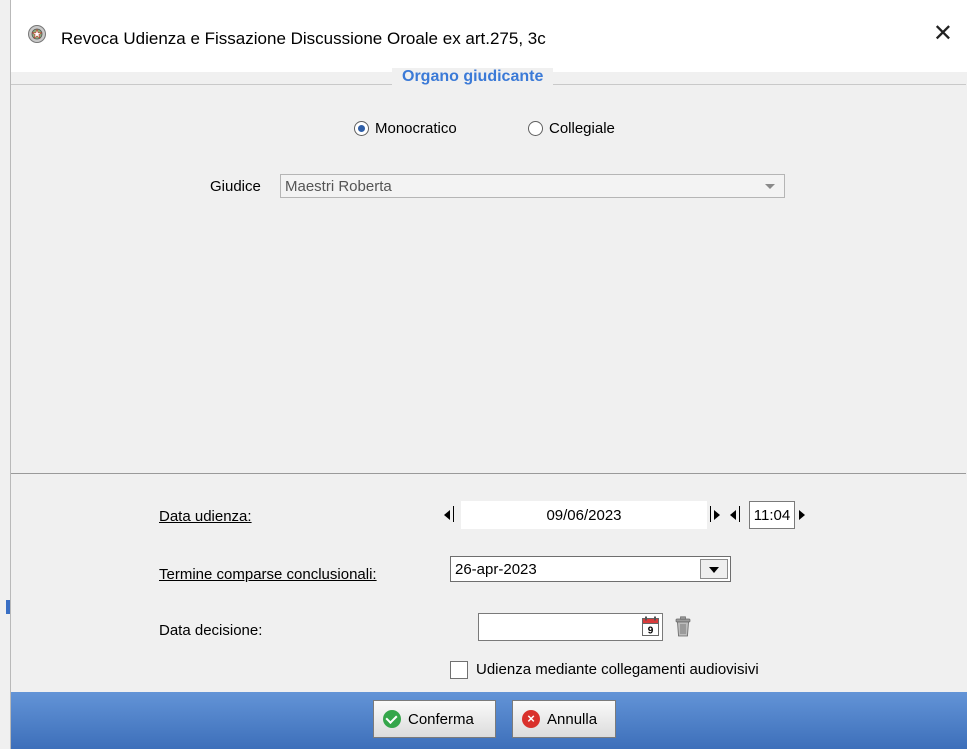  I want to click on data-decisione-label: Data decisione:, so click(211, 630).